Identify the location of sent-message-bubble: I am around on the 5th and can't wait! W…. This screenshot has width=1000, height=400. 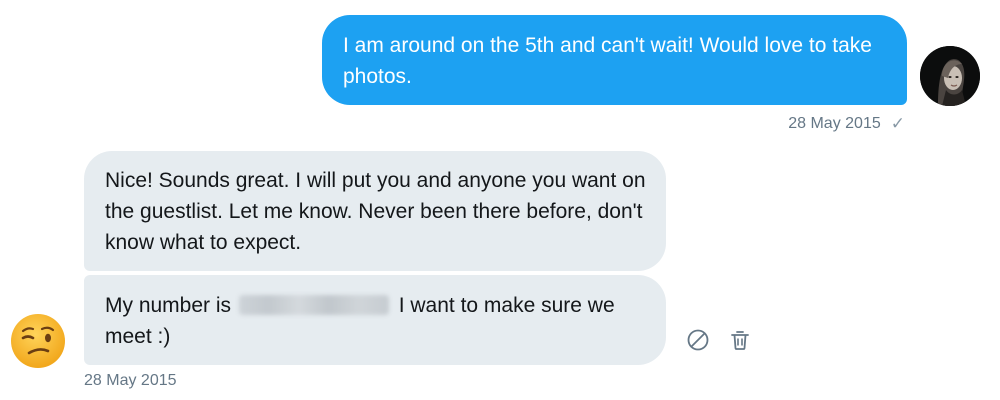
(614, 60).